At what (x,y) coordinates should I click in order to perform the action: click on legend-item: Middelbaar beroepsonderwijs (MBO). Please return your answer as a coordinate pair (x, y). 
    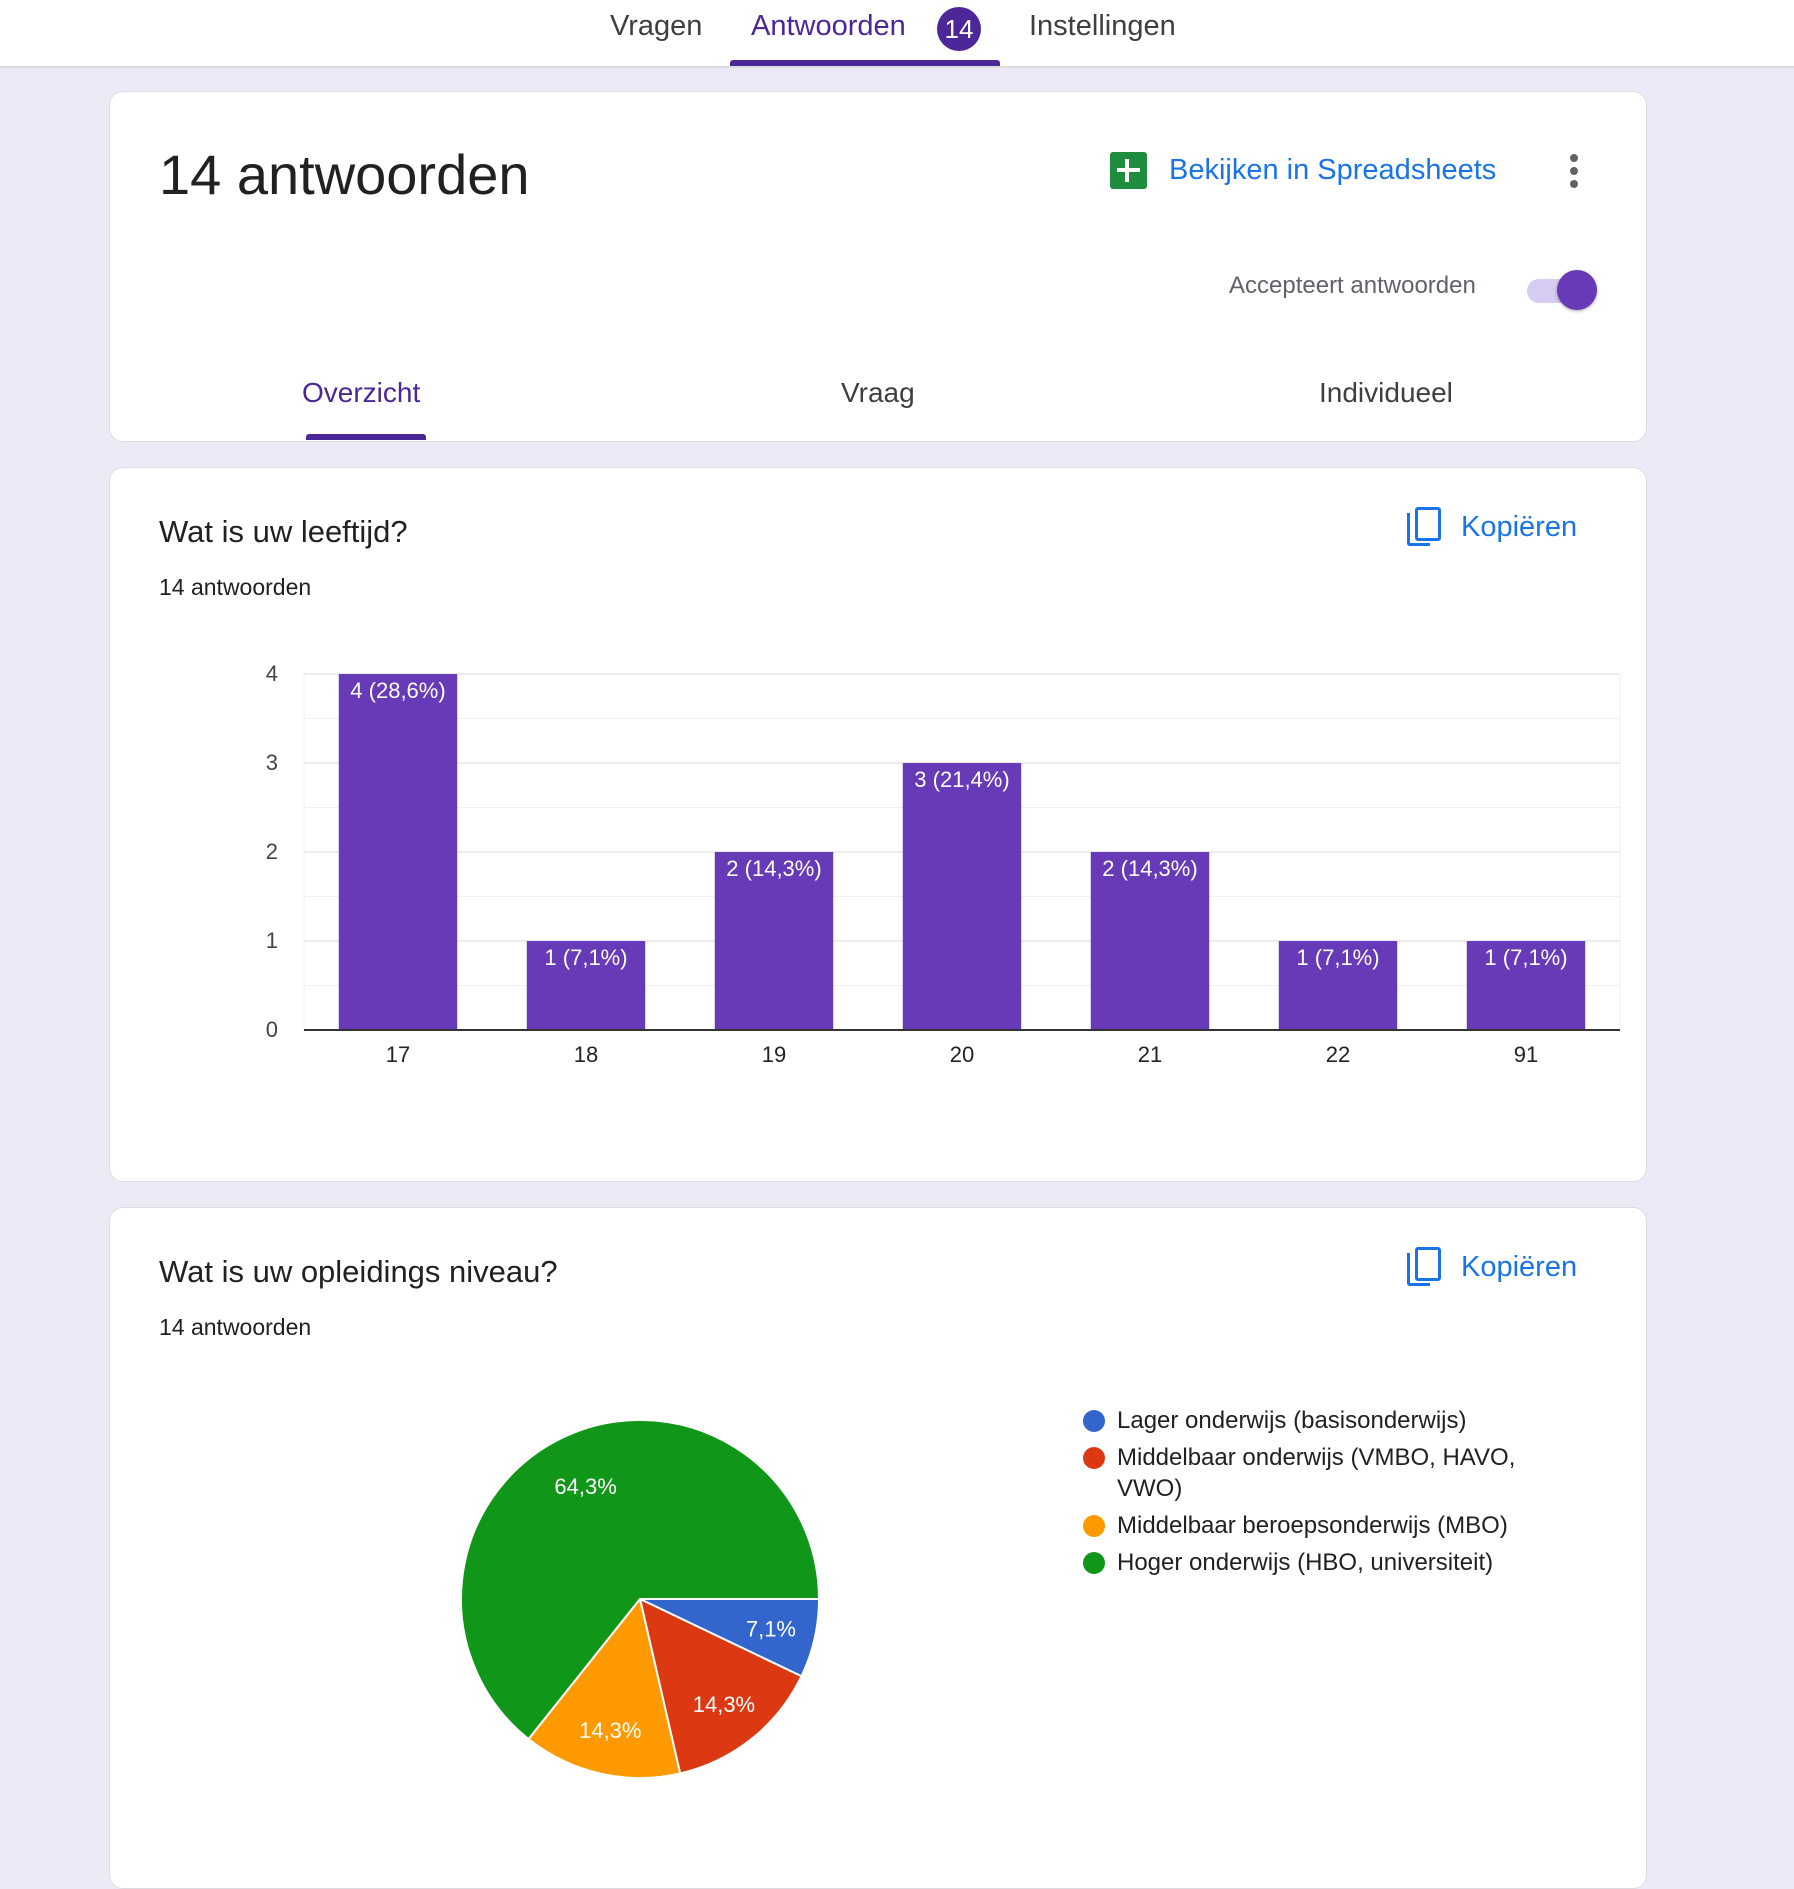
    Looking at the image, I should click on (1313, 1525).